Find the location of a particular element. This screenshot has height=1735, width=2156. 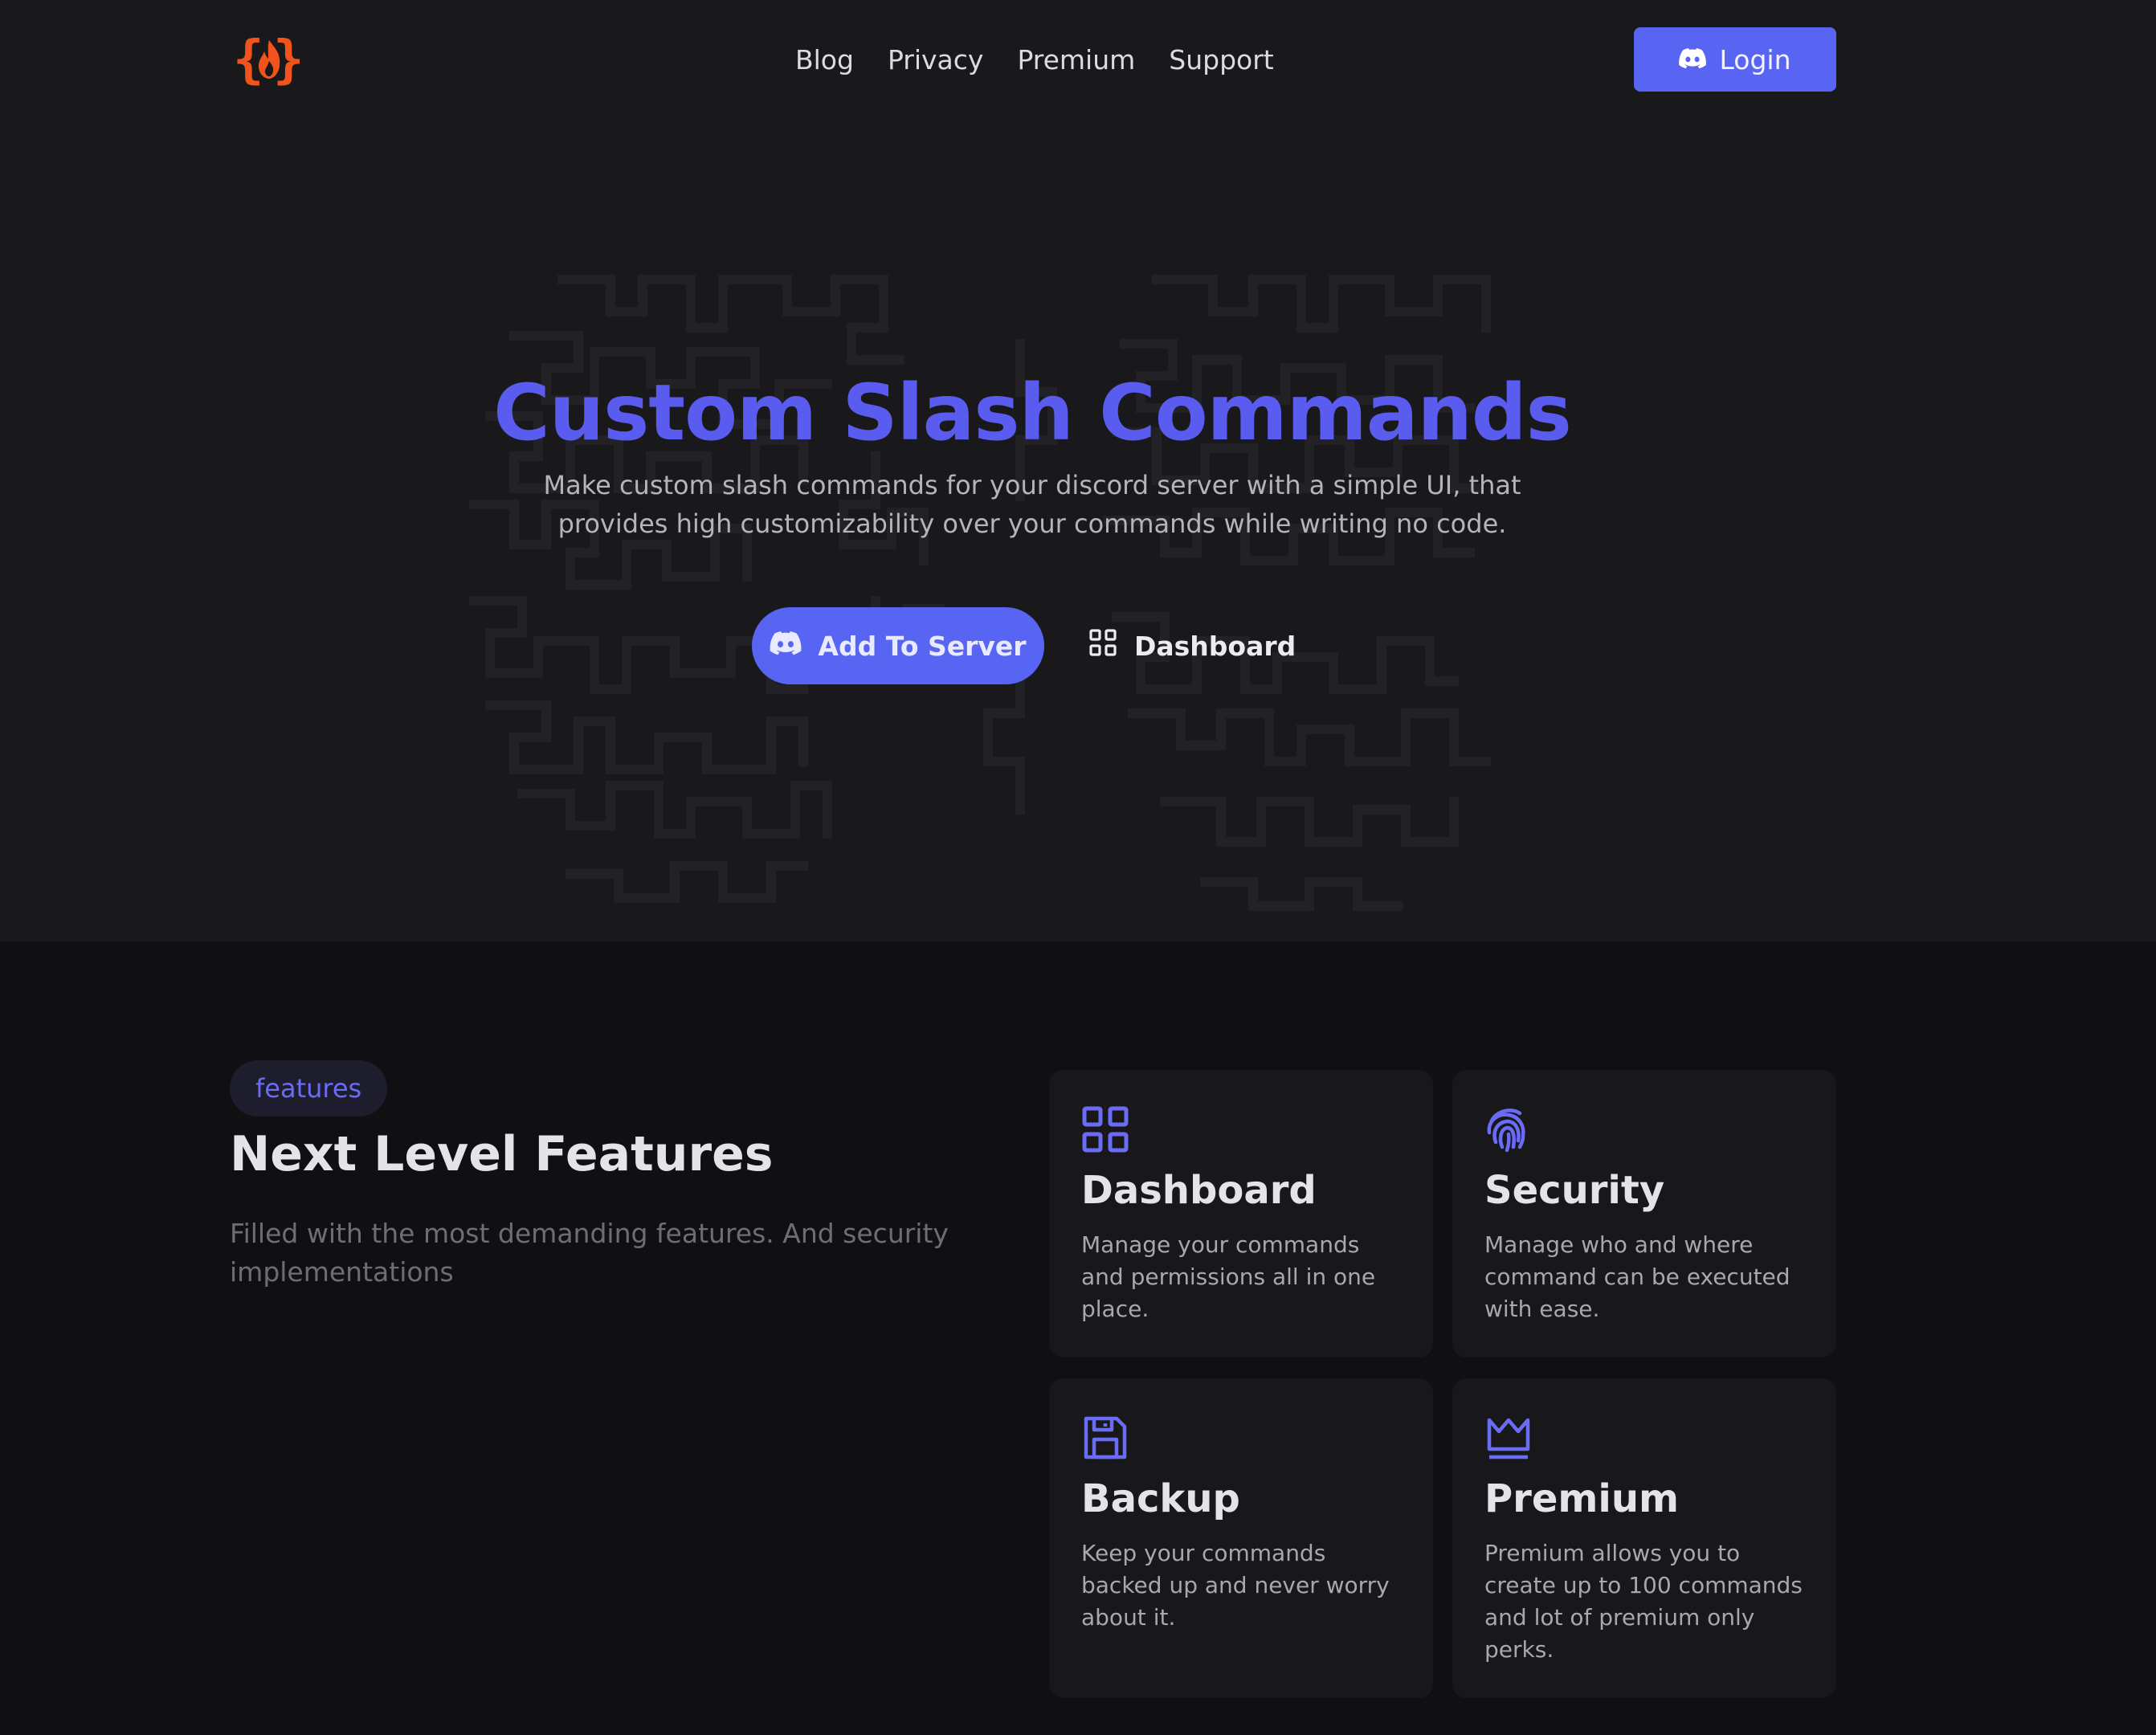

feature-card-title: Dashboard is located at coordinates (1199, 1190).